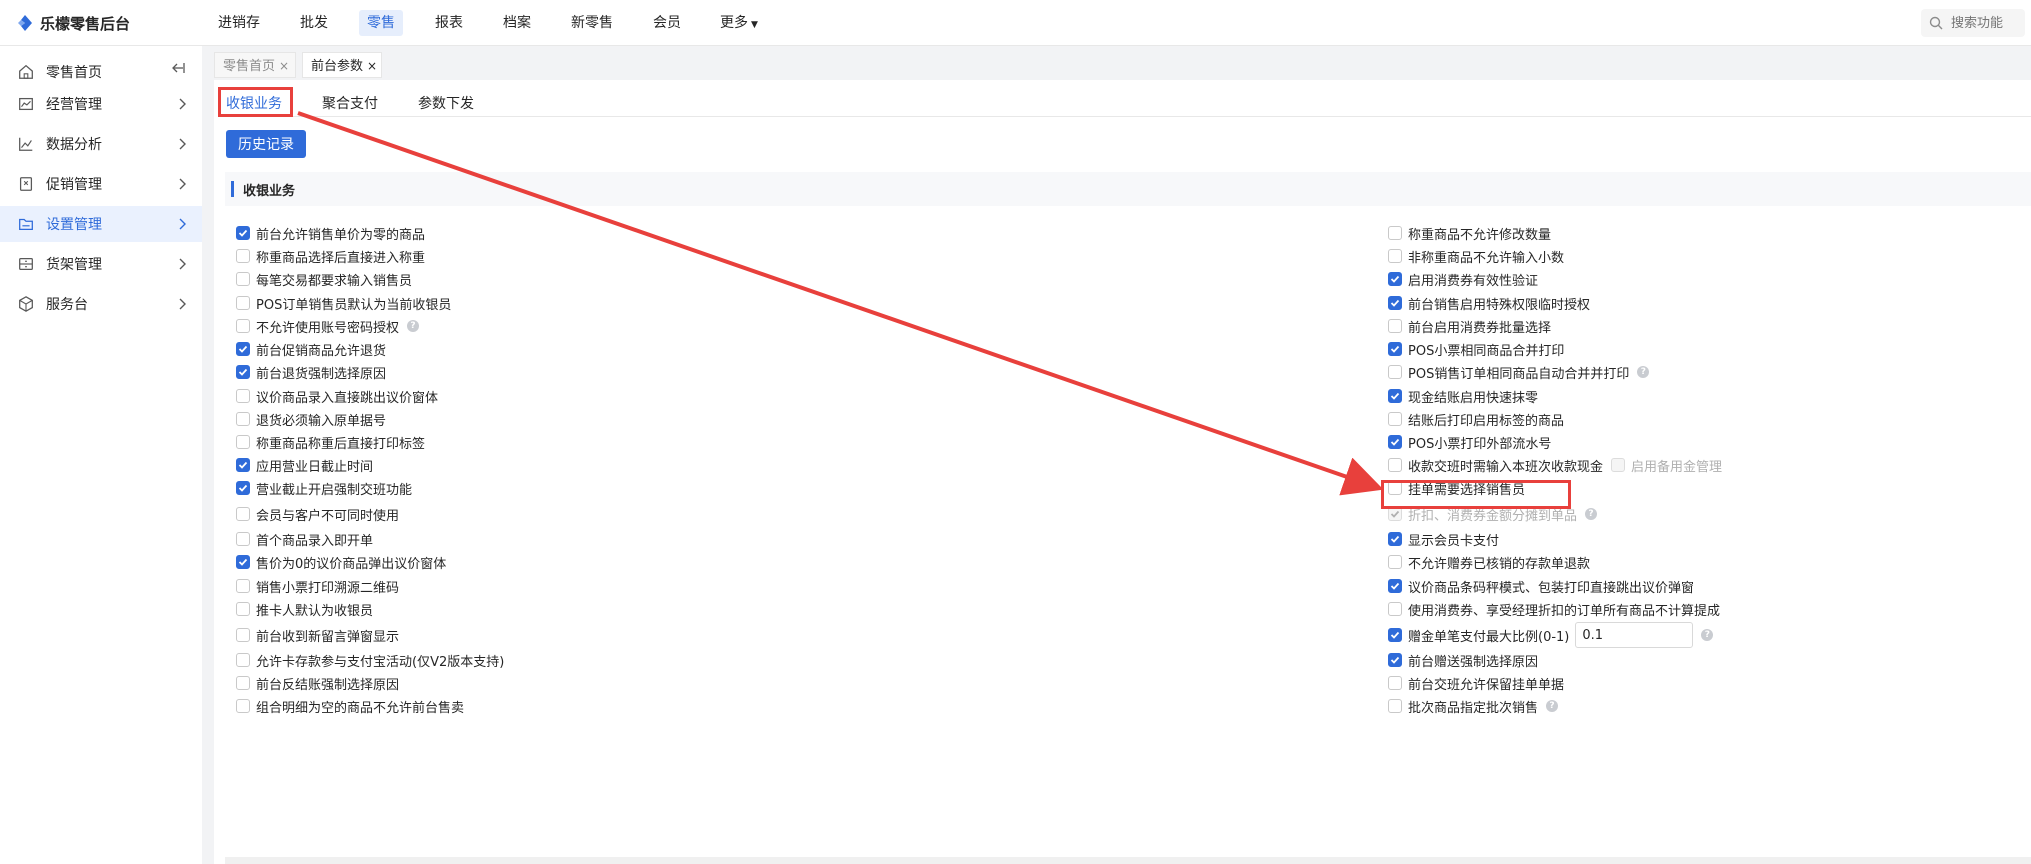 The image size is (2031, 864). Describe the element at coordinates (1476, 349) in the screenshot. I see `option-row: POS小票相同商品合并打印` at that location.